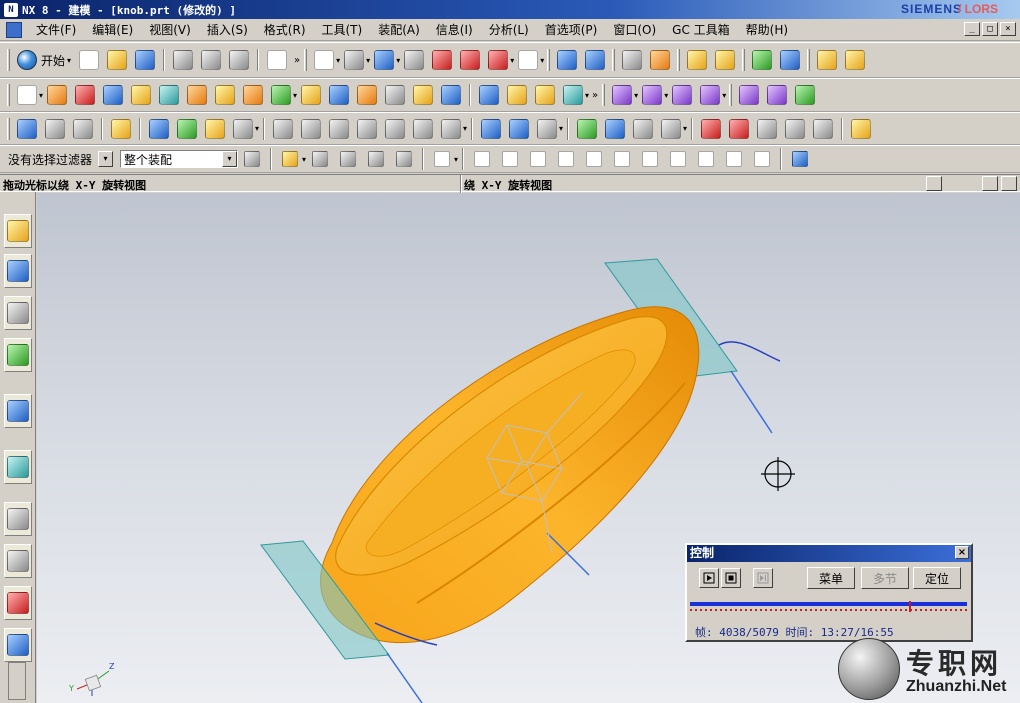 Image resolution: width=1020 pixels, height=703 pixels. What do you see at coordinates (678, 159) in the screenshot?
I see `snap-quadrant-button` at bounding box center [678, 159].